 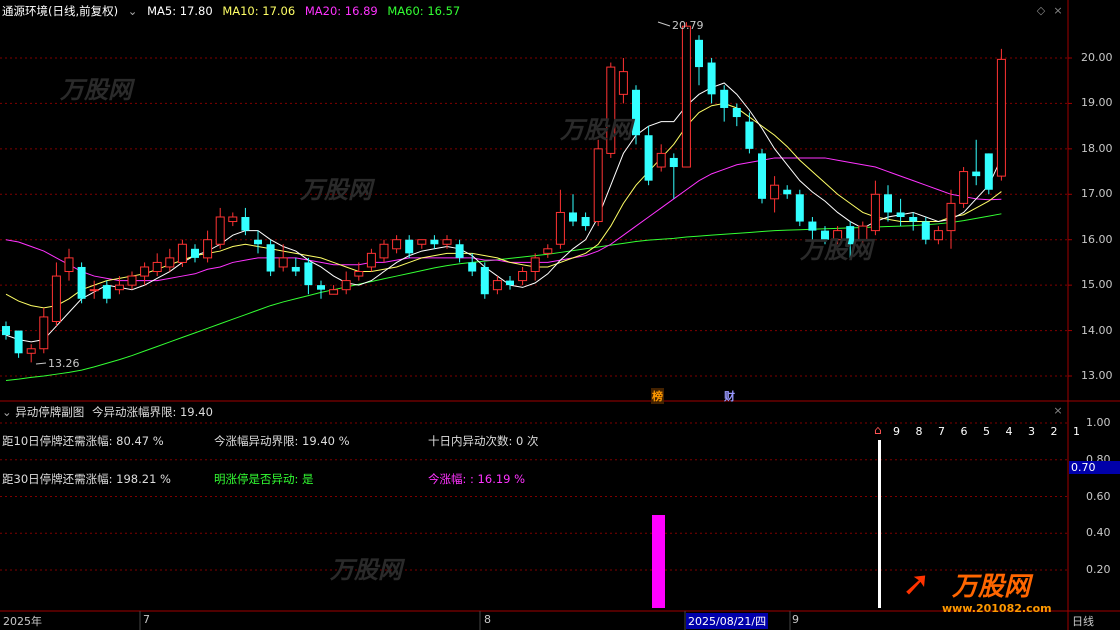 What do you see at coordinates (264, 479) in the screenshot?
I see `tomorrow-limit-abnormal: 明涨停是否异动: 是` at bounding box center [264, 479].